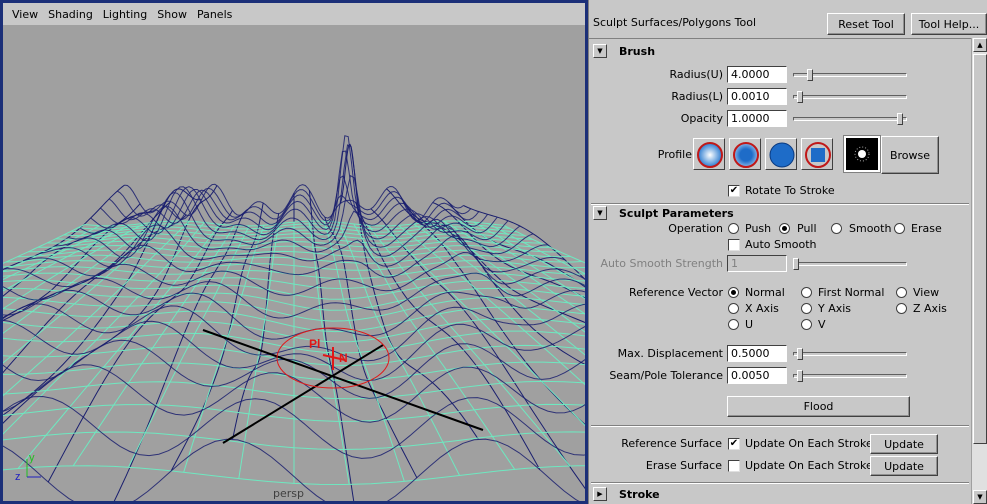 This screenshot has width=987, height=504. Describe the element at coordinates (850, 119) in the screenshot. I see `opacity-slider` at that location.